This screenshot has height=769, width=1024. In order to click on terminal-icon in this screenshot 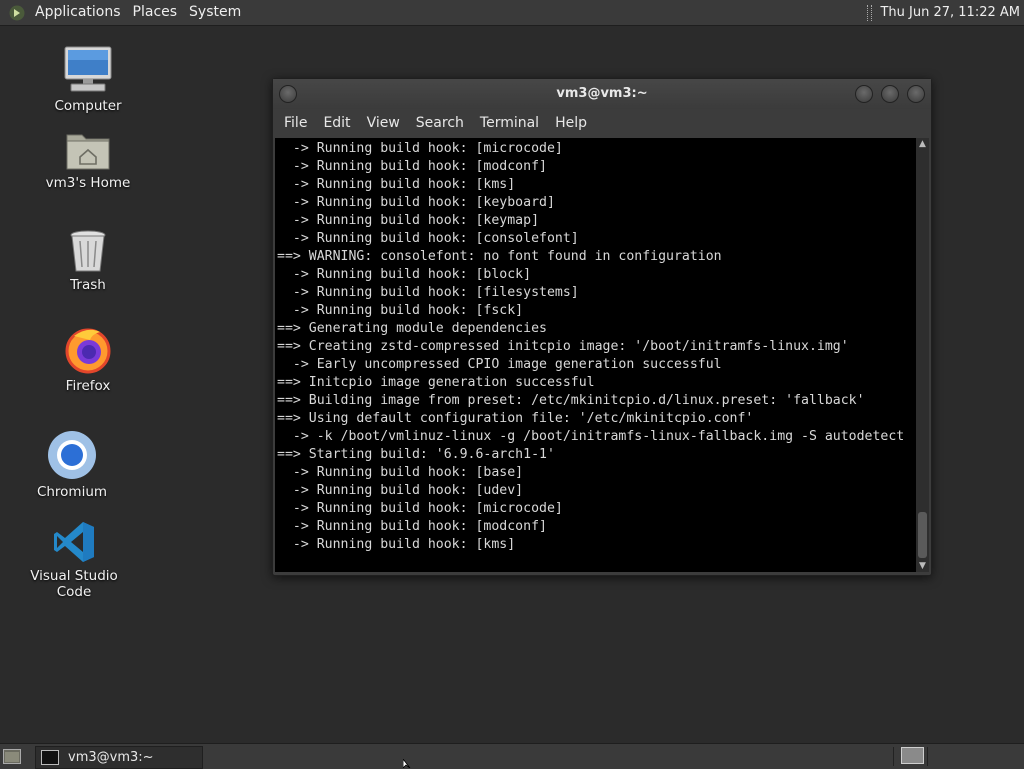, I will do `click(50, 757)`.